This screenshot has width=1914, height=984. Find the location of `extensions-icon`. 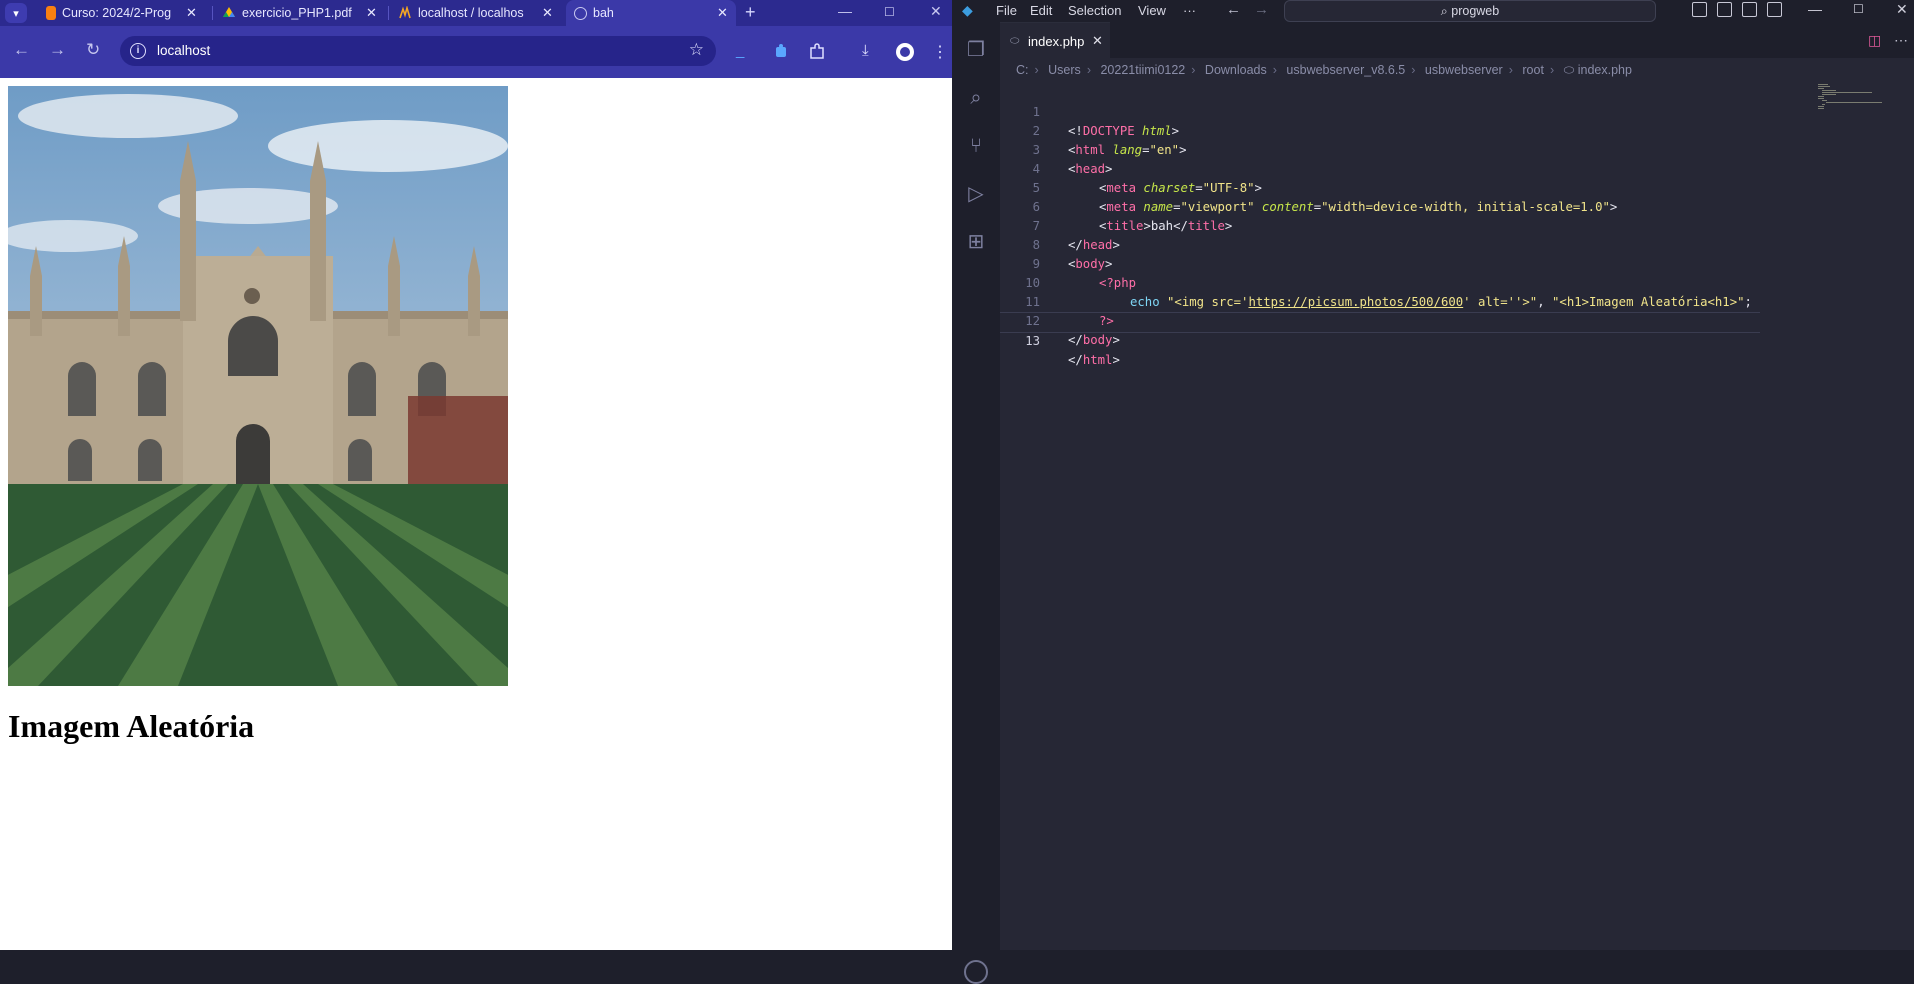

extensions-icon is located at coordinates (817, 53).